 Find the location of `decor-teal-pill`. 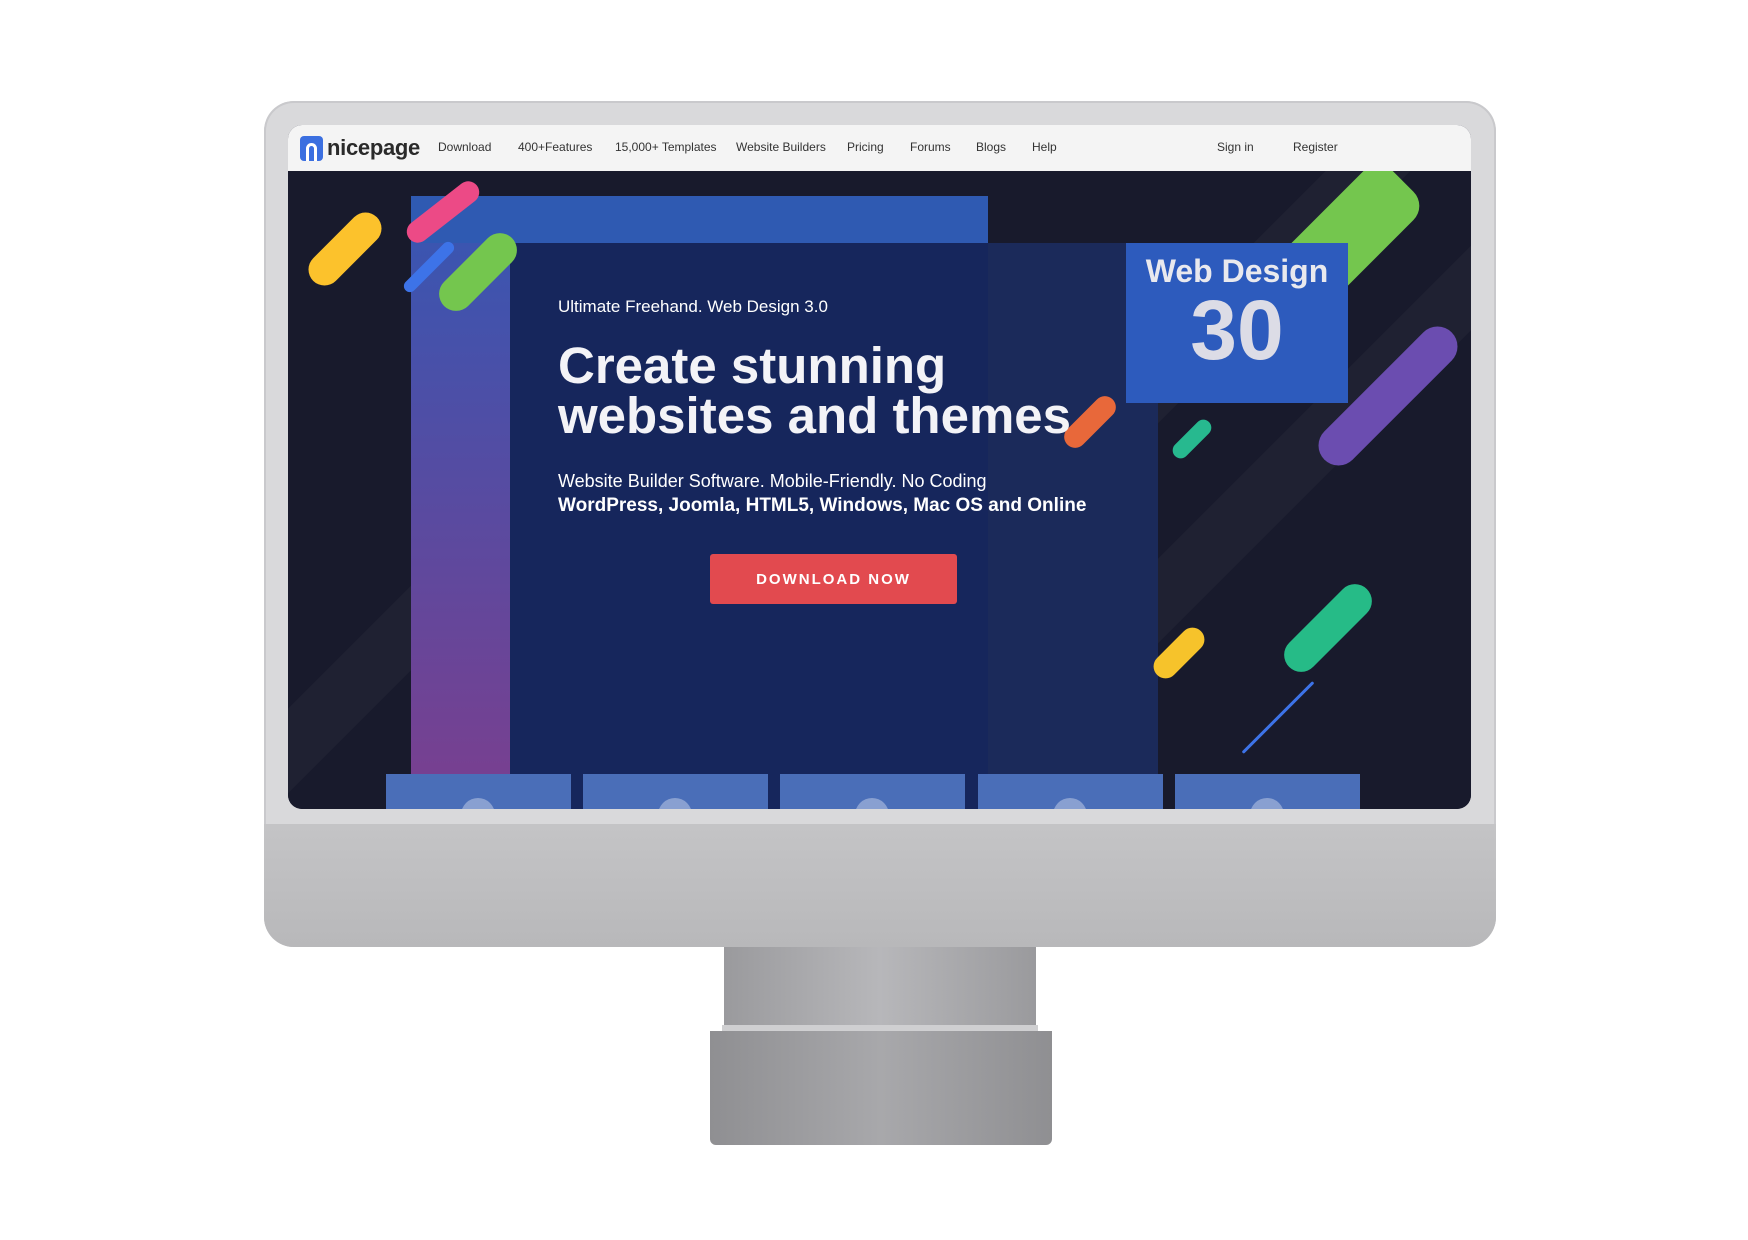

decor-teal-pill is located at coordinates (1192, 439).